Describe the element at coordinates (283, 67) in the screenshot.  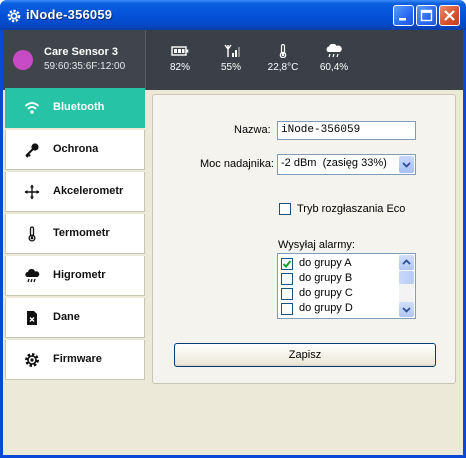
I see `temperature-value: 22,8°C` at that location.